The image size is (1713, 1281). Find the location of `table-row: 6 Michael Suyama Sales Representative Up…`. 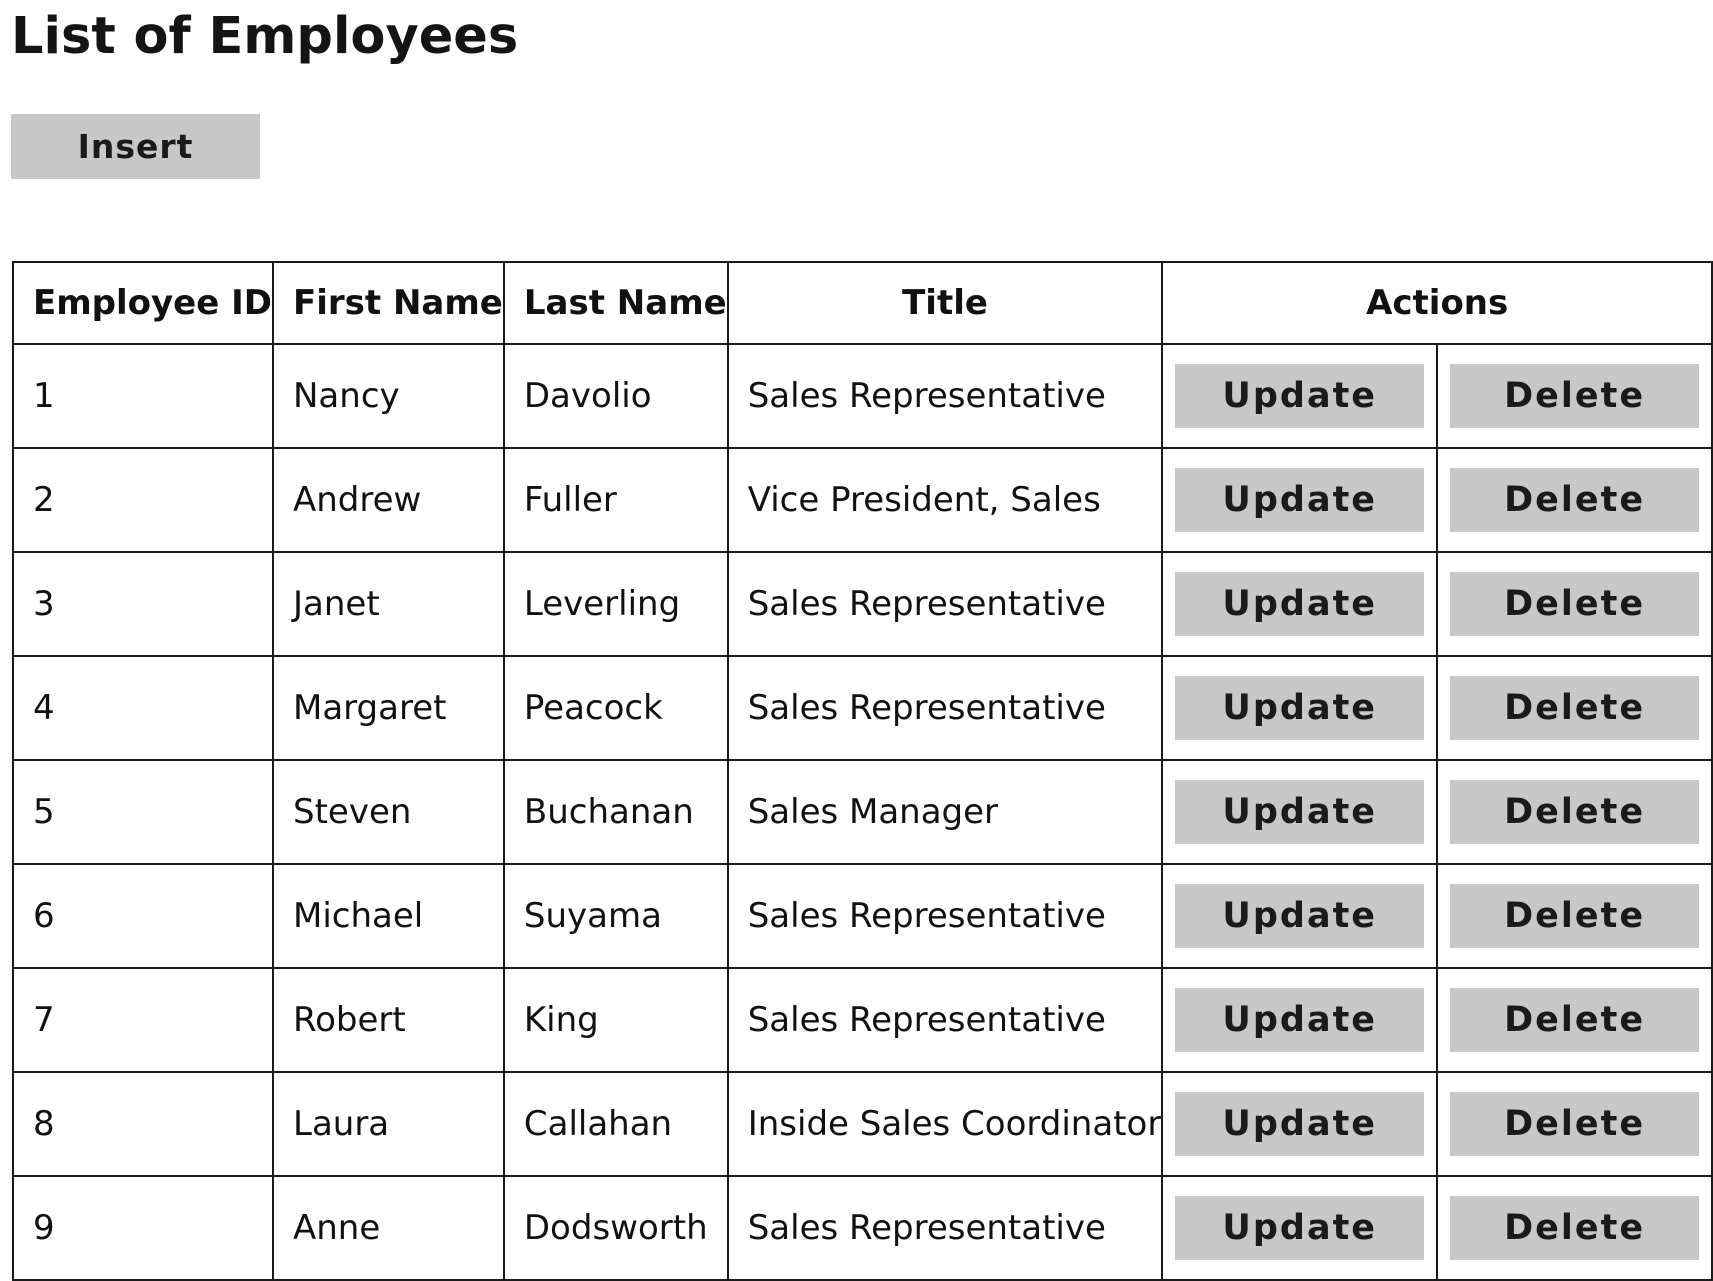

table-row: 6 Michael Suyama Sales Representative Up… is located at coordinates (862, 916).